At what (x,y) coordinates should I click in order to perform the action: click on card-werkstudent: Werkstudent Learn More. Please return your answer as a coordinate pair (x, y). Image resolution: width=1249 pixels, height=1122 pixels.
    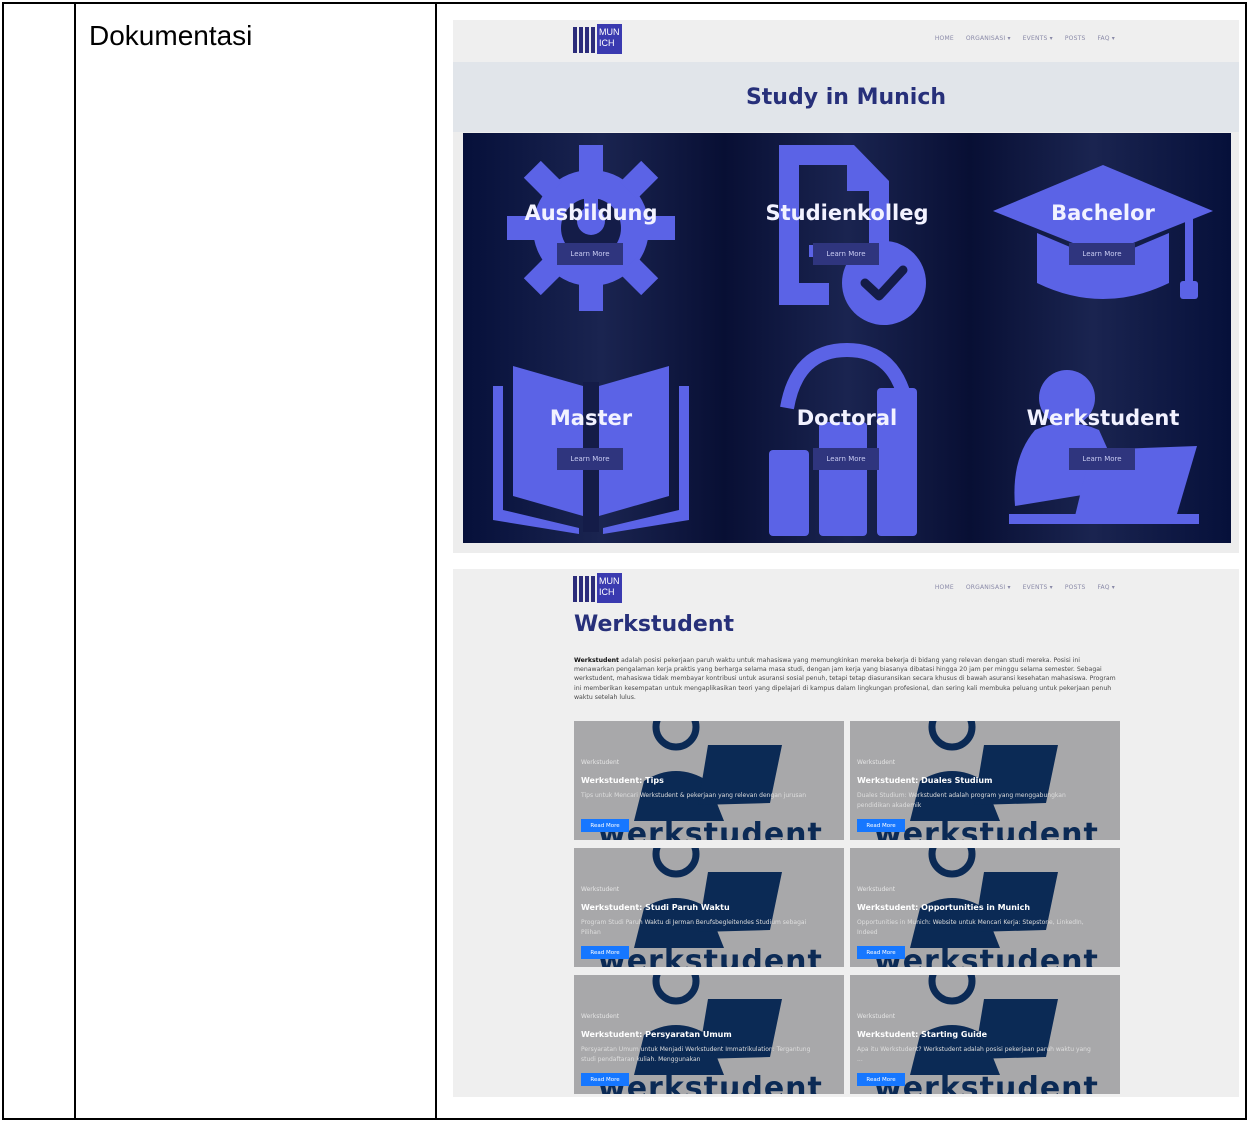
    Looking at the image, I should click on (1103, 440).